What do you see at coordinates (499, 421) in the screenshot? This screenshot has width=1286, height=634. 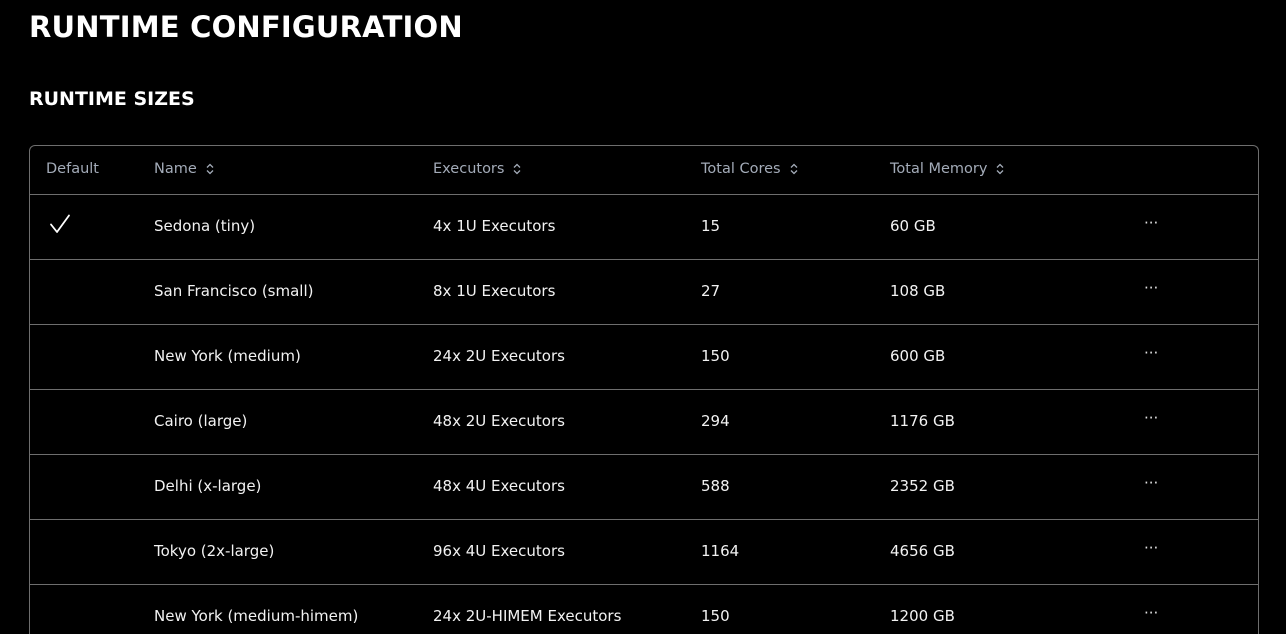 I see `row-executors: 48x 2U Executors` at bounding box center [499, 421].